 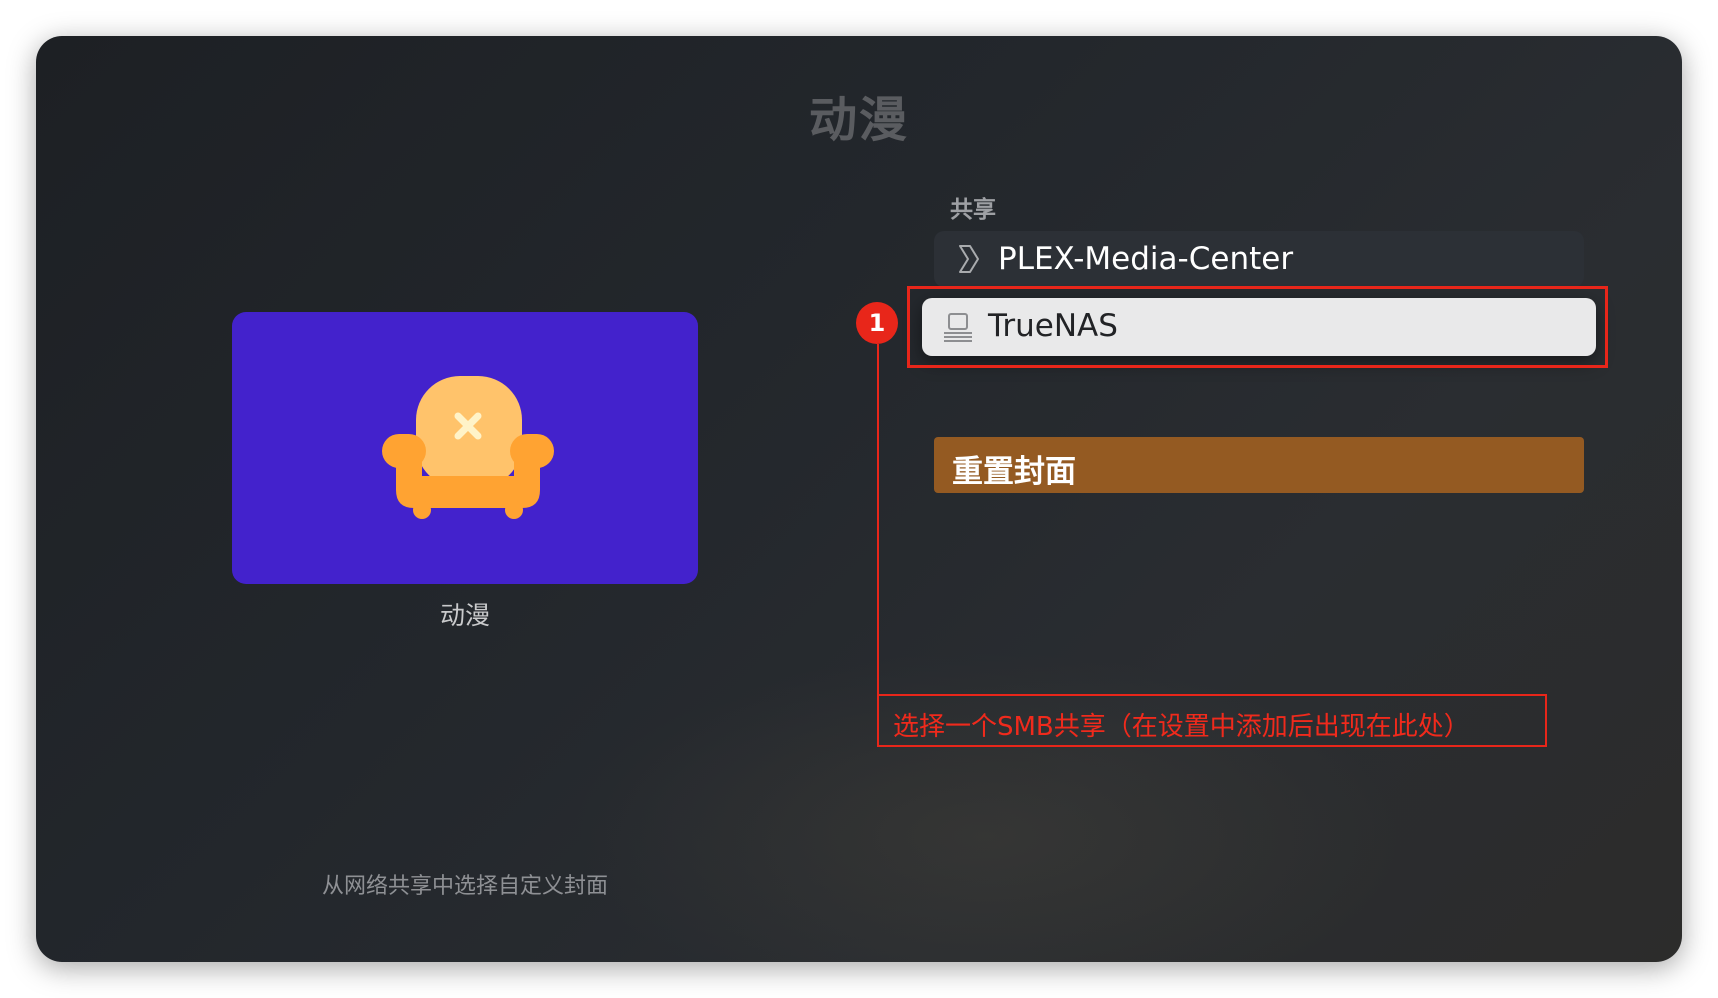 What do you see at coordinates (1257, 327) in the screenshot?
I see `annotation-highlight-box` at bounding box center [1257, 327].